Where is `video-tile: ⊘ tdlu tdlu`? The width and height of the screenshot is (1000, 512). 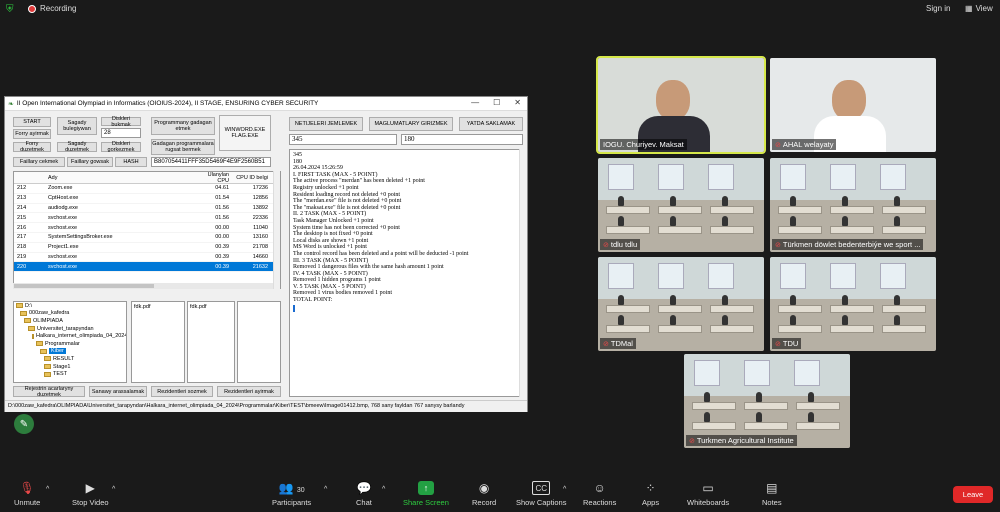 video-tile: ⊘ tdlu tdlu is located at coordinates (681, 205).